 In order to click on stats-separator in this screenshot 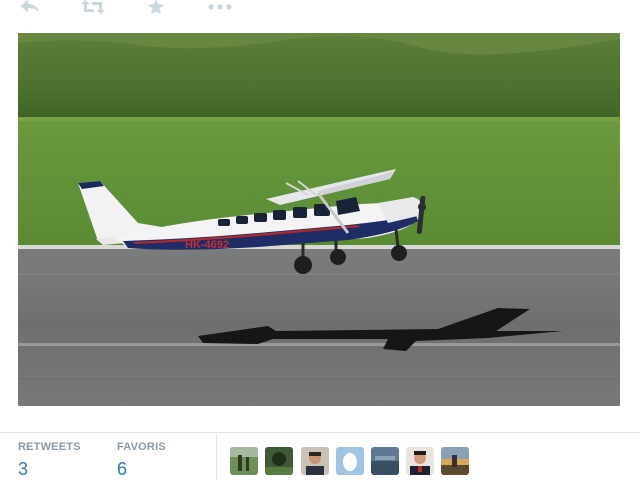, I will do `click(216, 457)`.